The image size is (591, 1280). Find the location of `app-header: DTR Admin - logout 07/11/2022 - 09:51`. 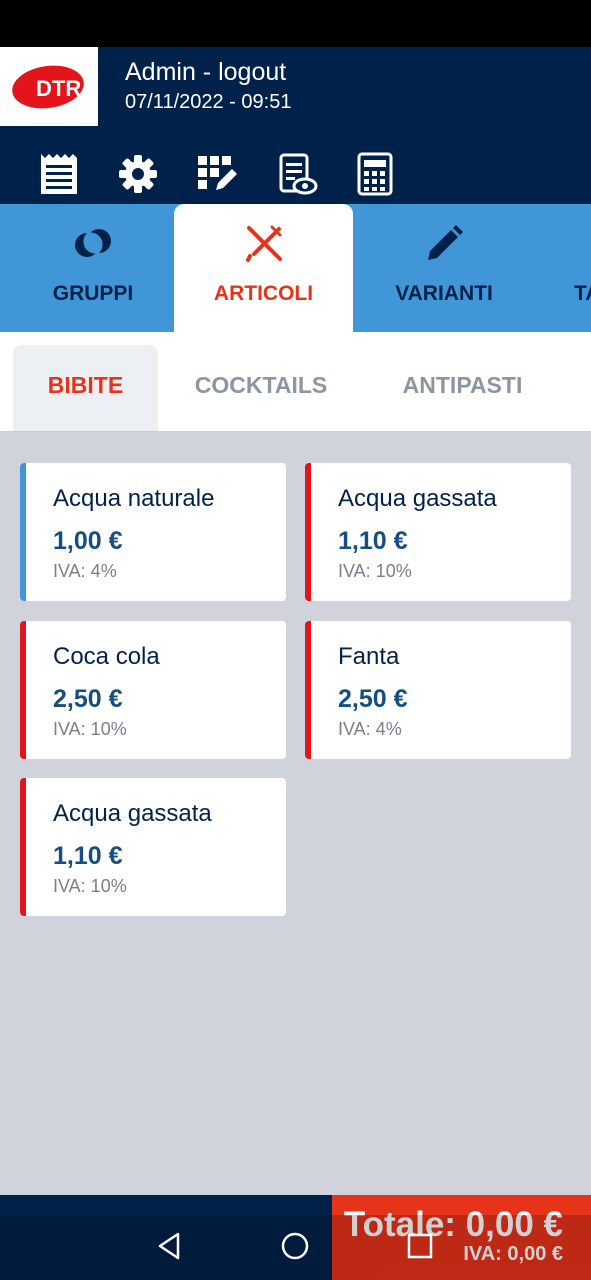

app-header: DTR Admin - logout 07/11/2022 - 09:51 is located at coordinates (295, 125).